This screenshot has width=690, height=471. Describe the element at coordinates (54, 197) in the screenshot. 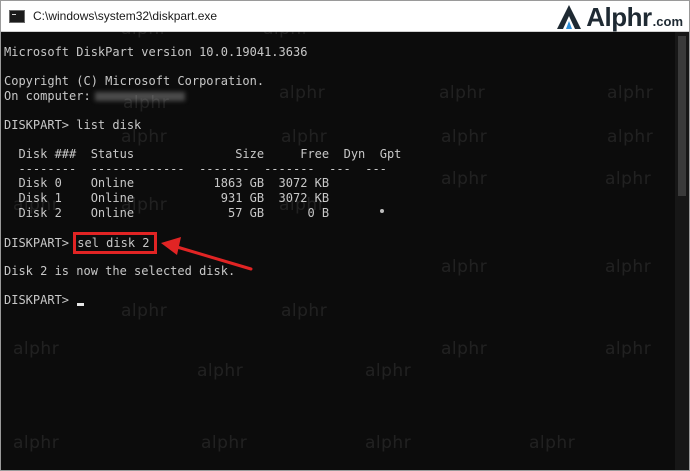

I see `cell-disk: Disk 1` at that location.